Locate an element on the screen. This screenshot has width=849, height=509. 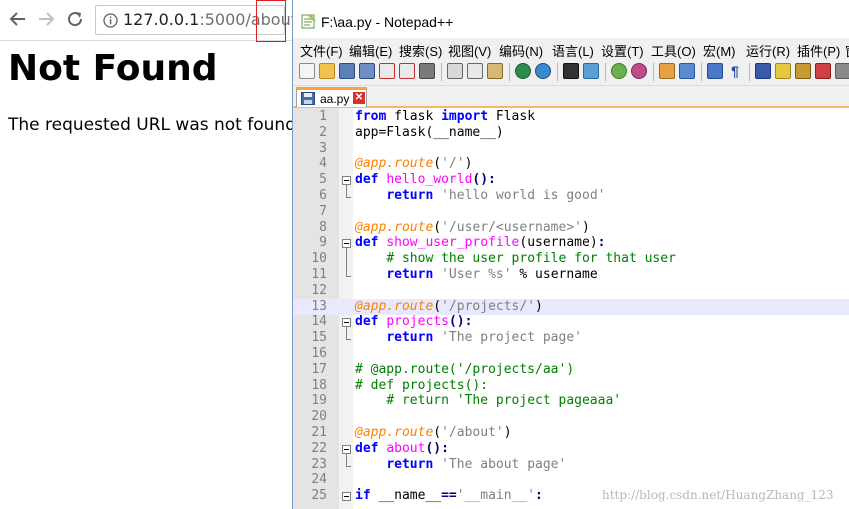
code-line: 19 # return 'The project pageaaa' is located at coordinates (571, 401).